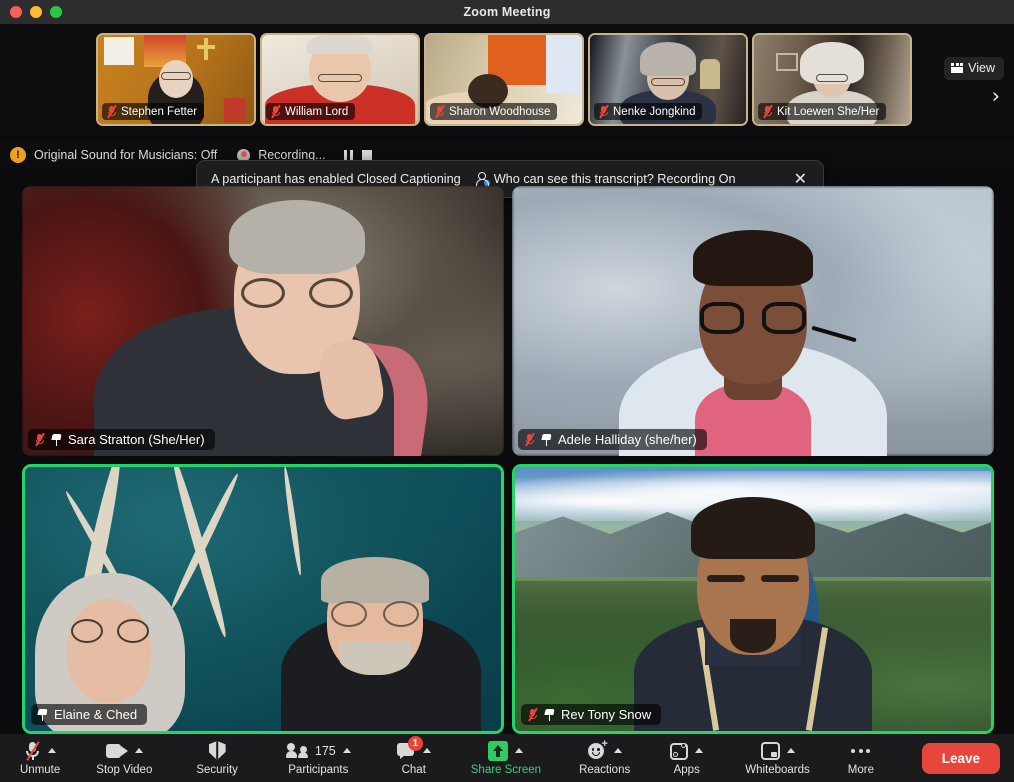 The image size is (1014, 782). What do you see at coordinates (18, 155) in the screenshot?
I see `warning-icon` at bounding box center [18, 155].